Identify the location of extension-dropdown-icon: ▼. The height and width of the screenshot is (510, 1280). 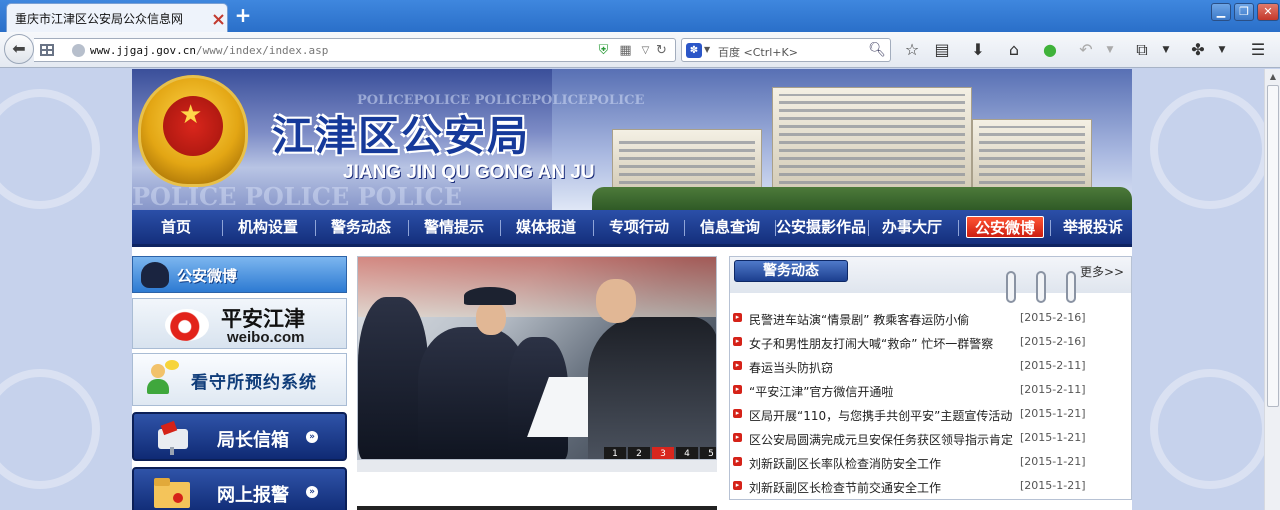
(1222, 50).